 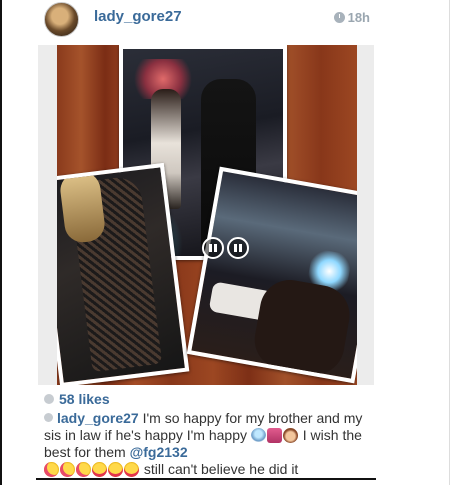 What do you see at coordinates (48, 417) in the screenshot?
I see `comment-icon` at bounding box center [48, 417].